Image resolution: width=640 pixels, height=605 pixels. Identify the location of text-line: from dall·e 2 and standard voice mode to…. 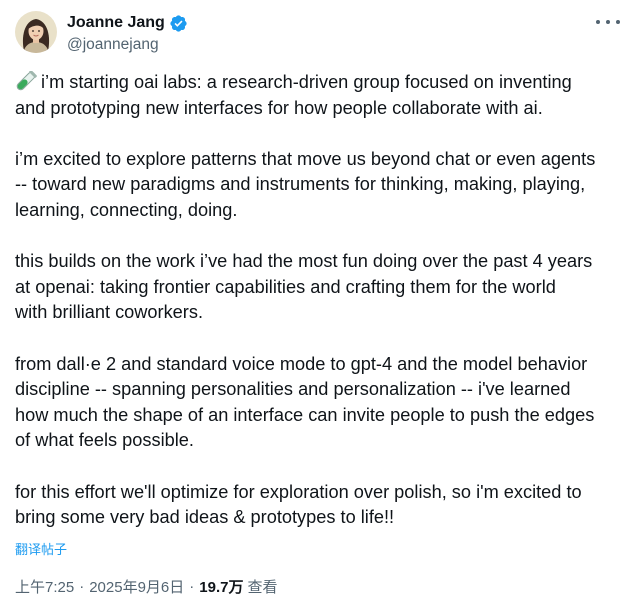
(301, 363).